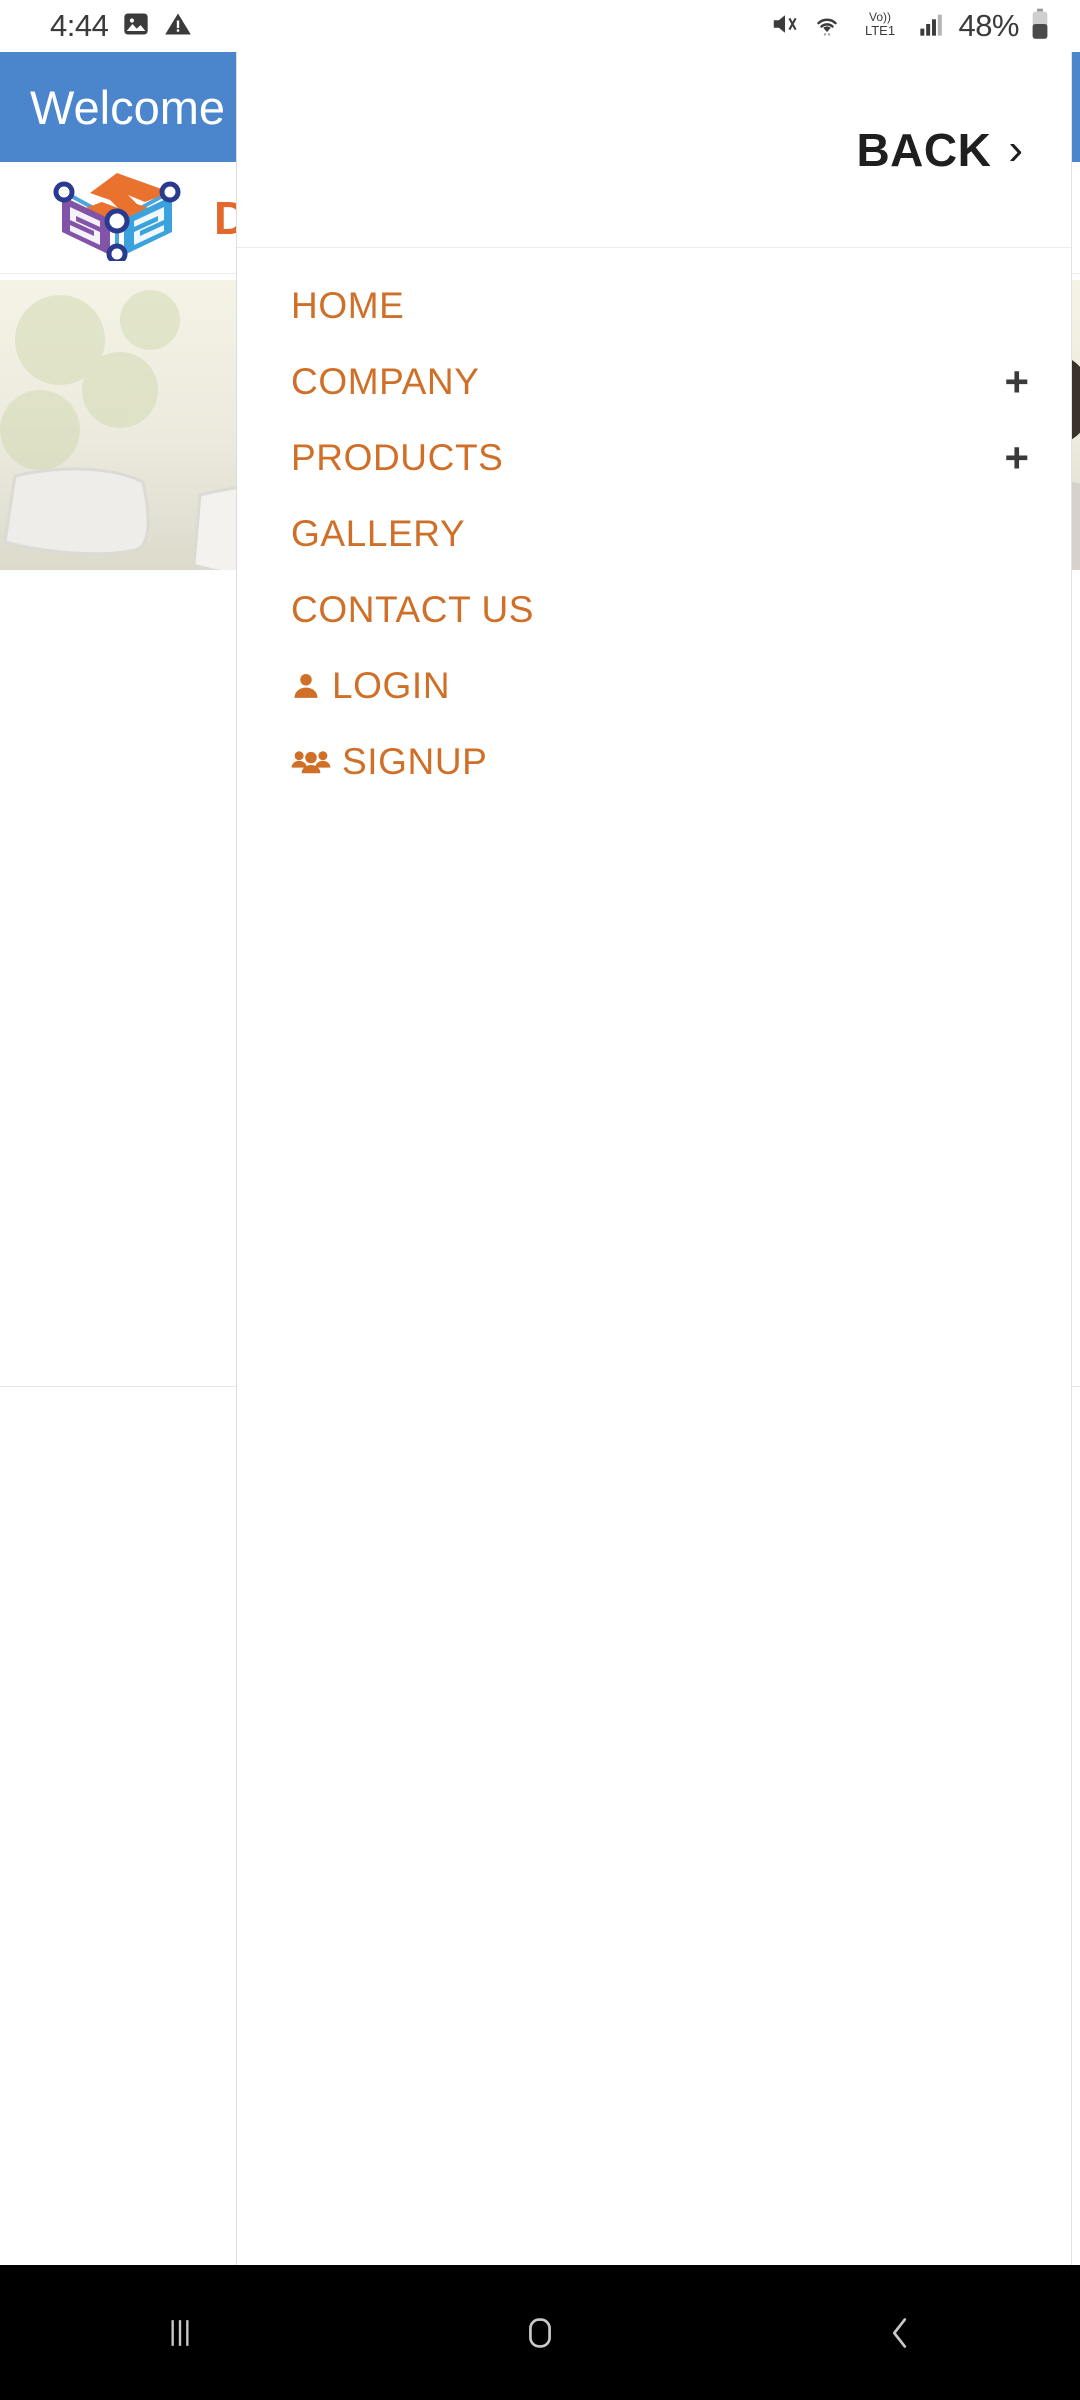 This screenshot has width=1080, height=2400. I want to click on back-button: BACK ›, so click(939, 150).